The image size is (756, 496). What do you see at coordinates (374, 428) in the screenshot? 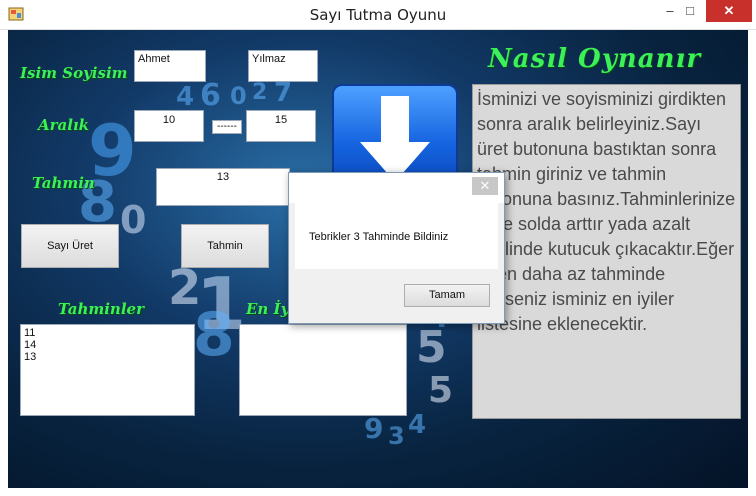
I see `bg-digit: 9` at bounding box center [374, 428].